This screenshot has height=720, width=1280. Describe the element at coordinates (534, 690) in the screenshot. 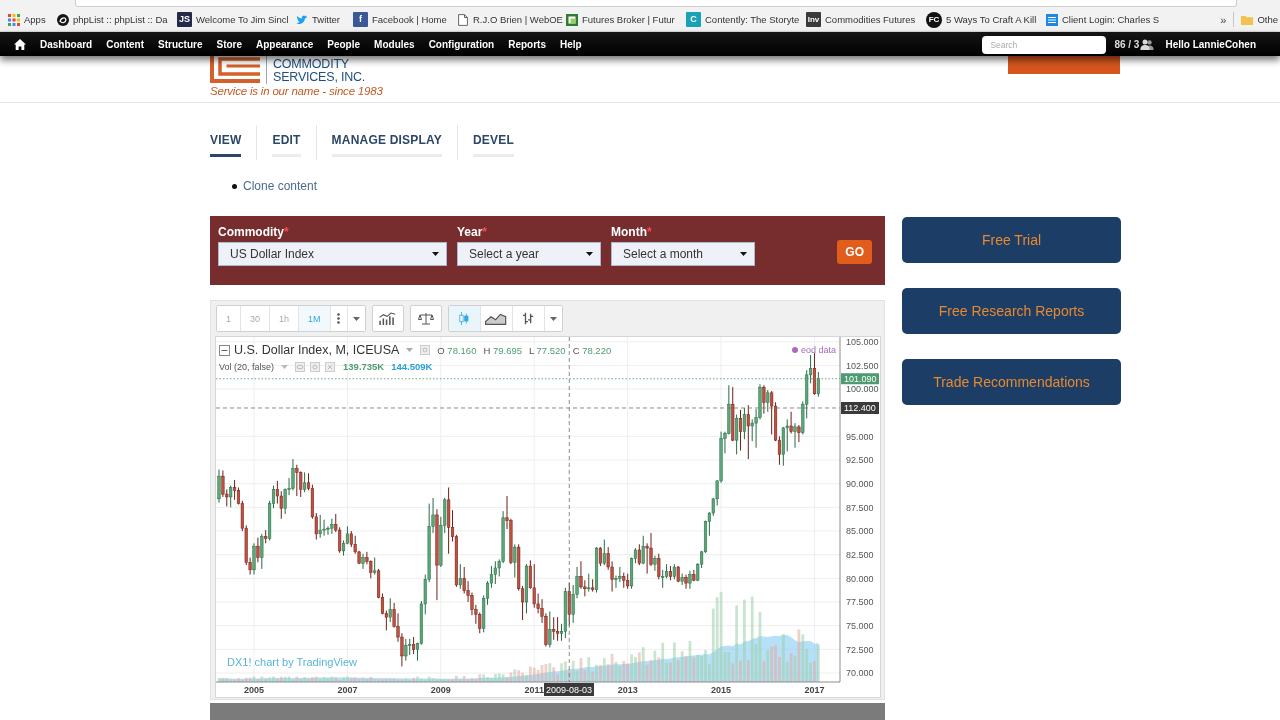

I see `time-axis-label: 2011` at that location.